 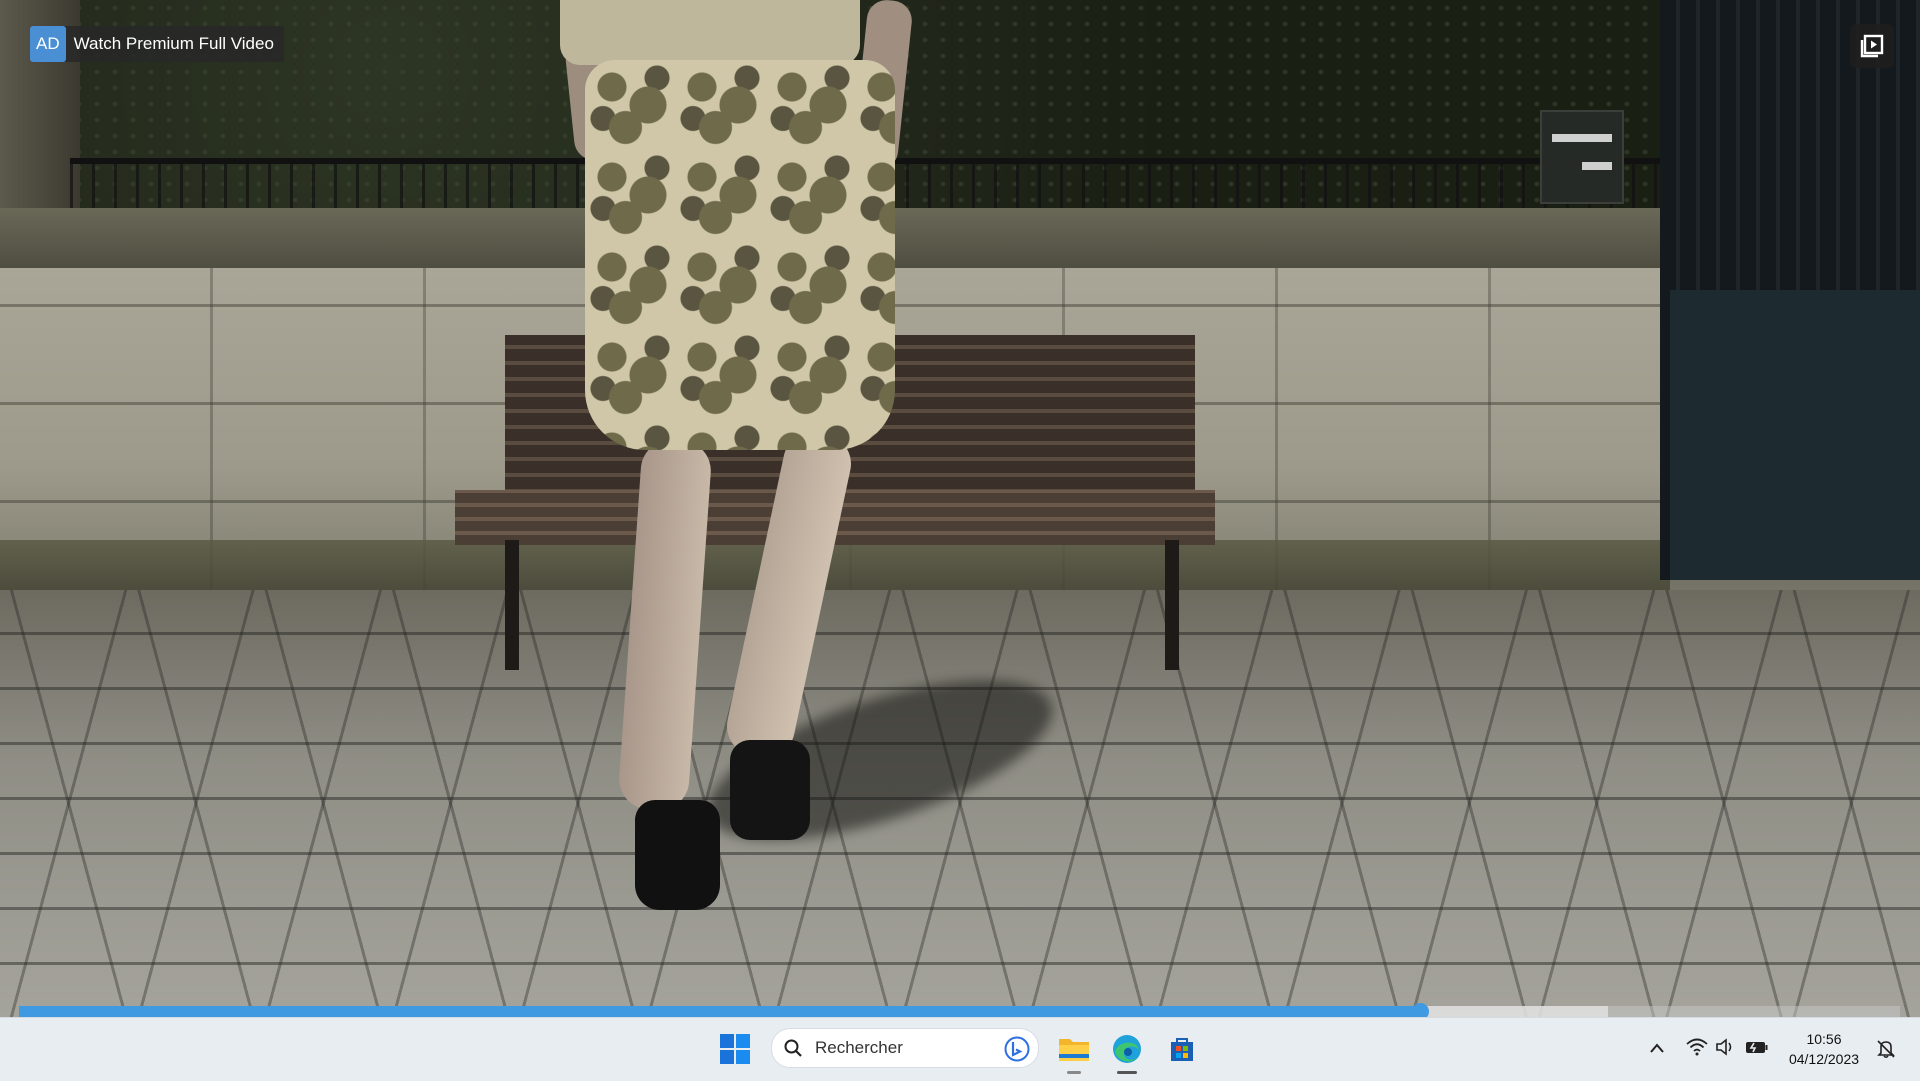 I want to click on file-explorer-app, so click(x=1074, y=1051).